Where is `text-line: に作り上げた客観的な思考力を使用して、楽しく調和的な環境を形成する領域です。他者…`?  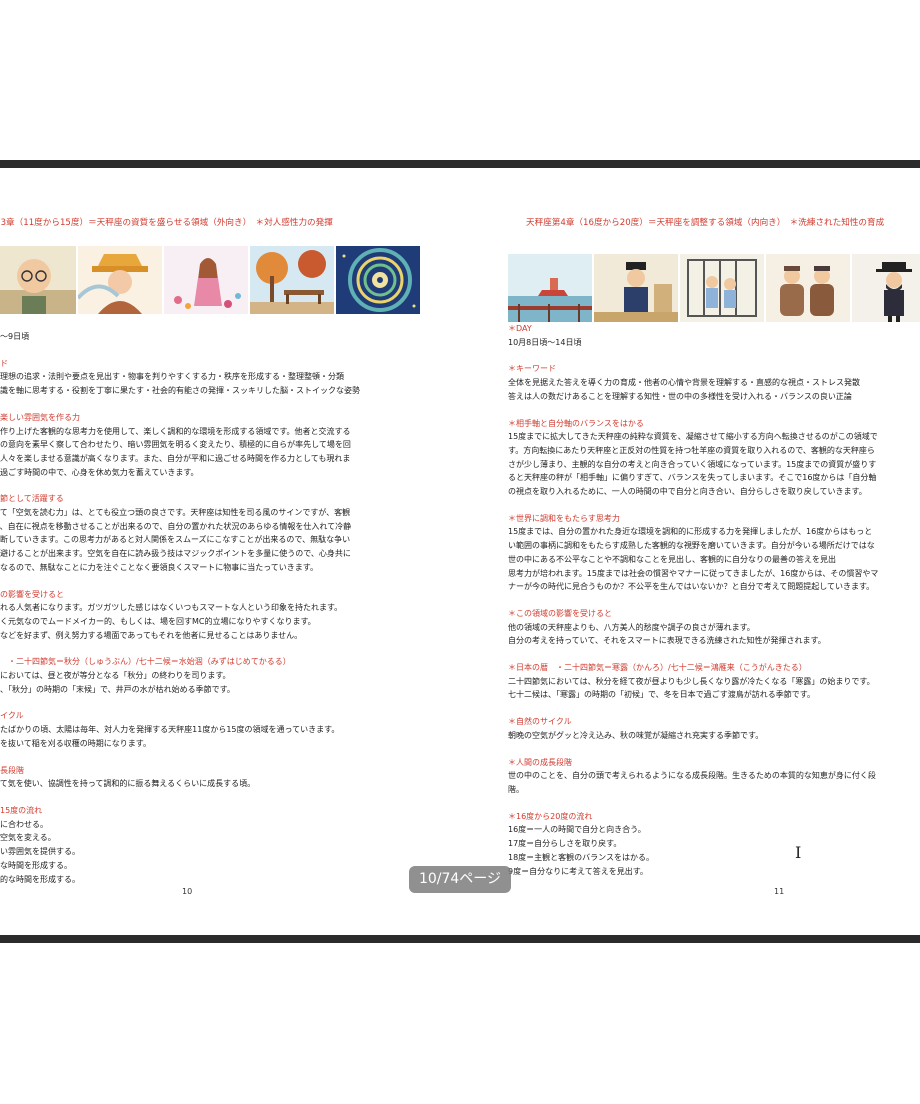 text-line: に作り上げた客観的な思考力を使用して、楽しく調和的な環境を形成する領域です。他者… is located at coordinates (175, 431).